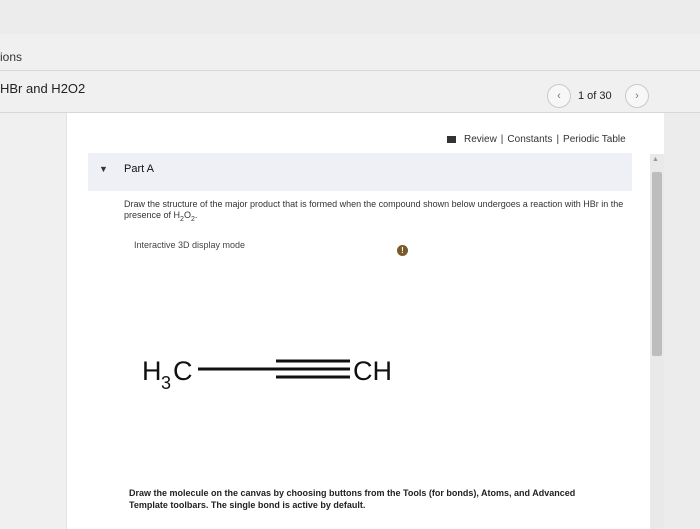  I want to click on resource-links: Review | Constants | Periodic Table, so click(536, 139).